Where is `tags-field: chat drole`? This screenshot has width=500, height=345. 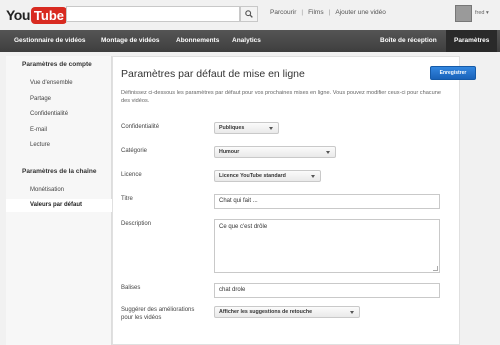 tags-field: chat drole is located at coordinates (327, 290).